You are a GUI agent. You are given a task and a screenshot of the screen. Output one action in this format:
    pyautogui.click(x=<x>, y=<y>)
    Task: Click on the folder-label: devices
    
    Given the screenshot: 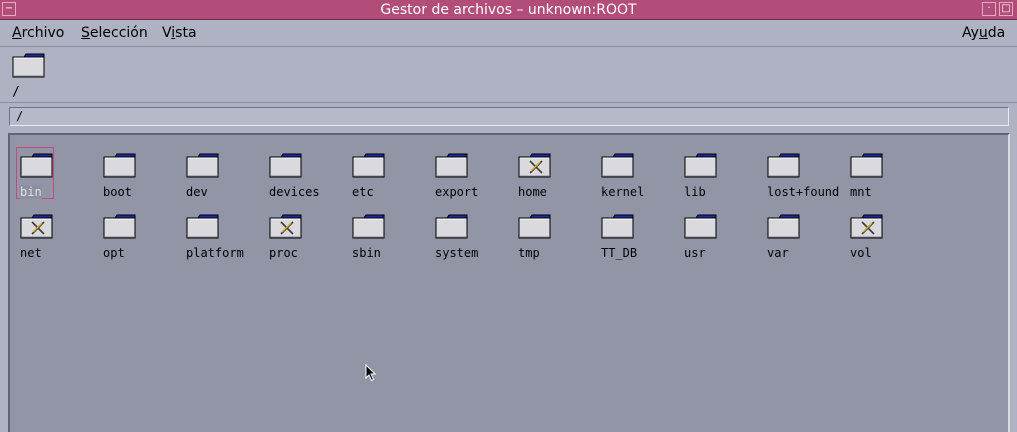 What is the action you would take?
    pyautogui.click(x=294, y=192)
    